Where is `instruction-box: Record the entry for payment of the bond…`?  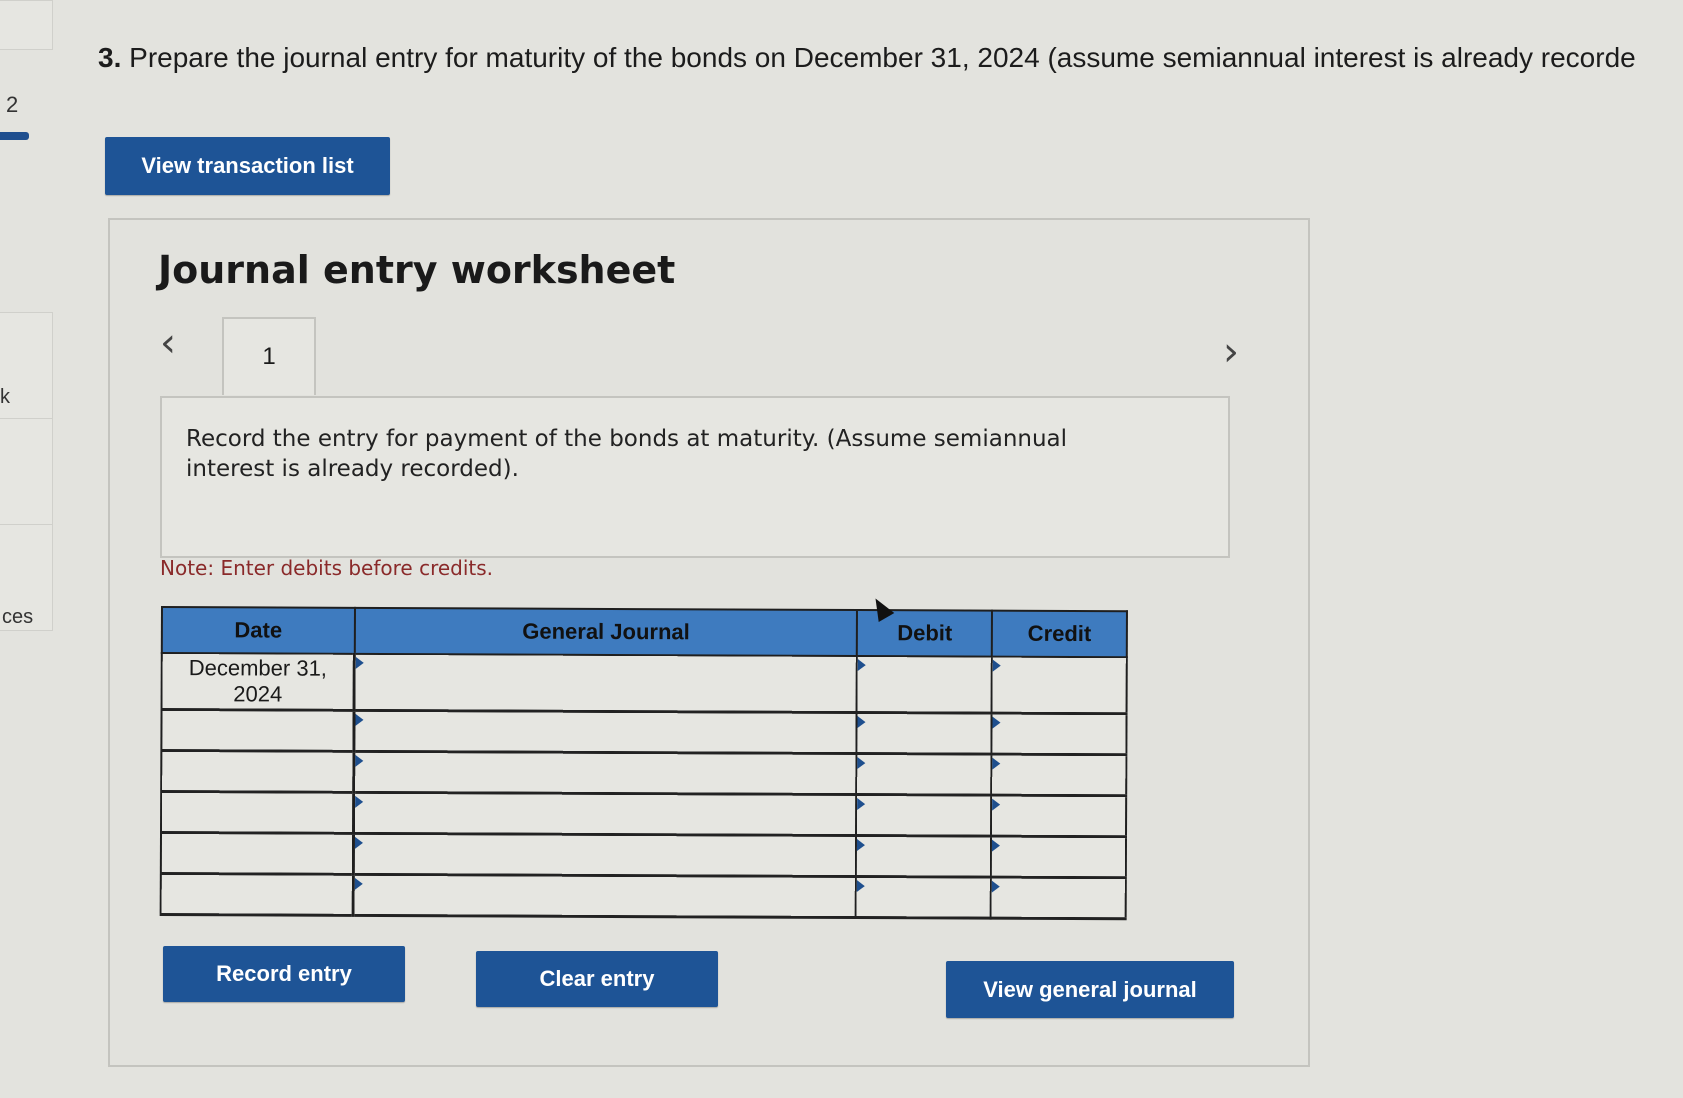 instruction-box: Record the entry for payment of the bond… is located at coordinates (695, 477).